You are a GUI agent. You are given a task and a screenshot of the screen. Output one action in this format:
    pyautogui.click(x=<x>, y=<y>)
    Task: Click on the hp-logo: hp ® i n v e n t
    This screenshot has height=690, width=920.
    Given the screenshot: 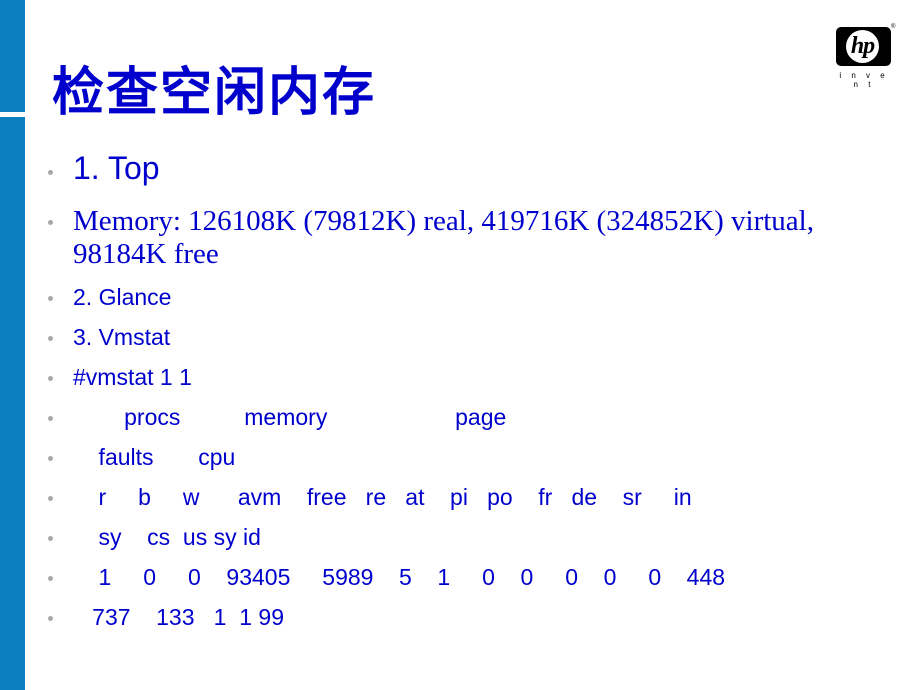 What is the action you would take?
    pyautogui.click(x=865, y=56)
    